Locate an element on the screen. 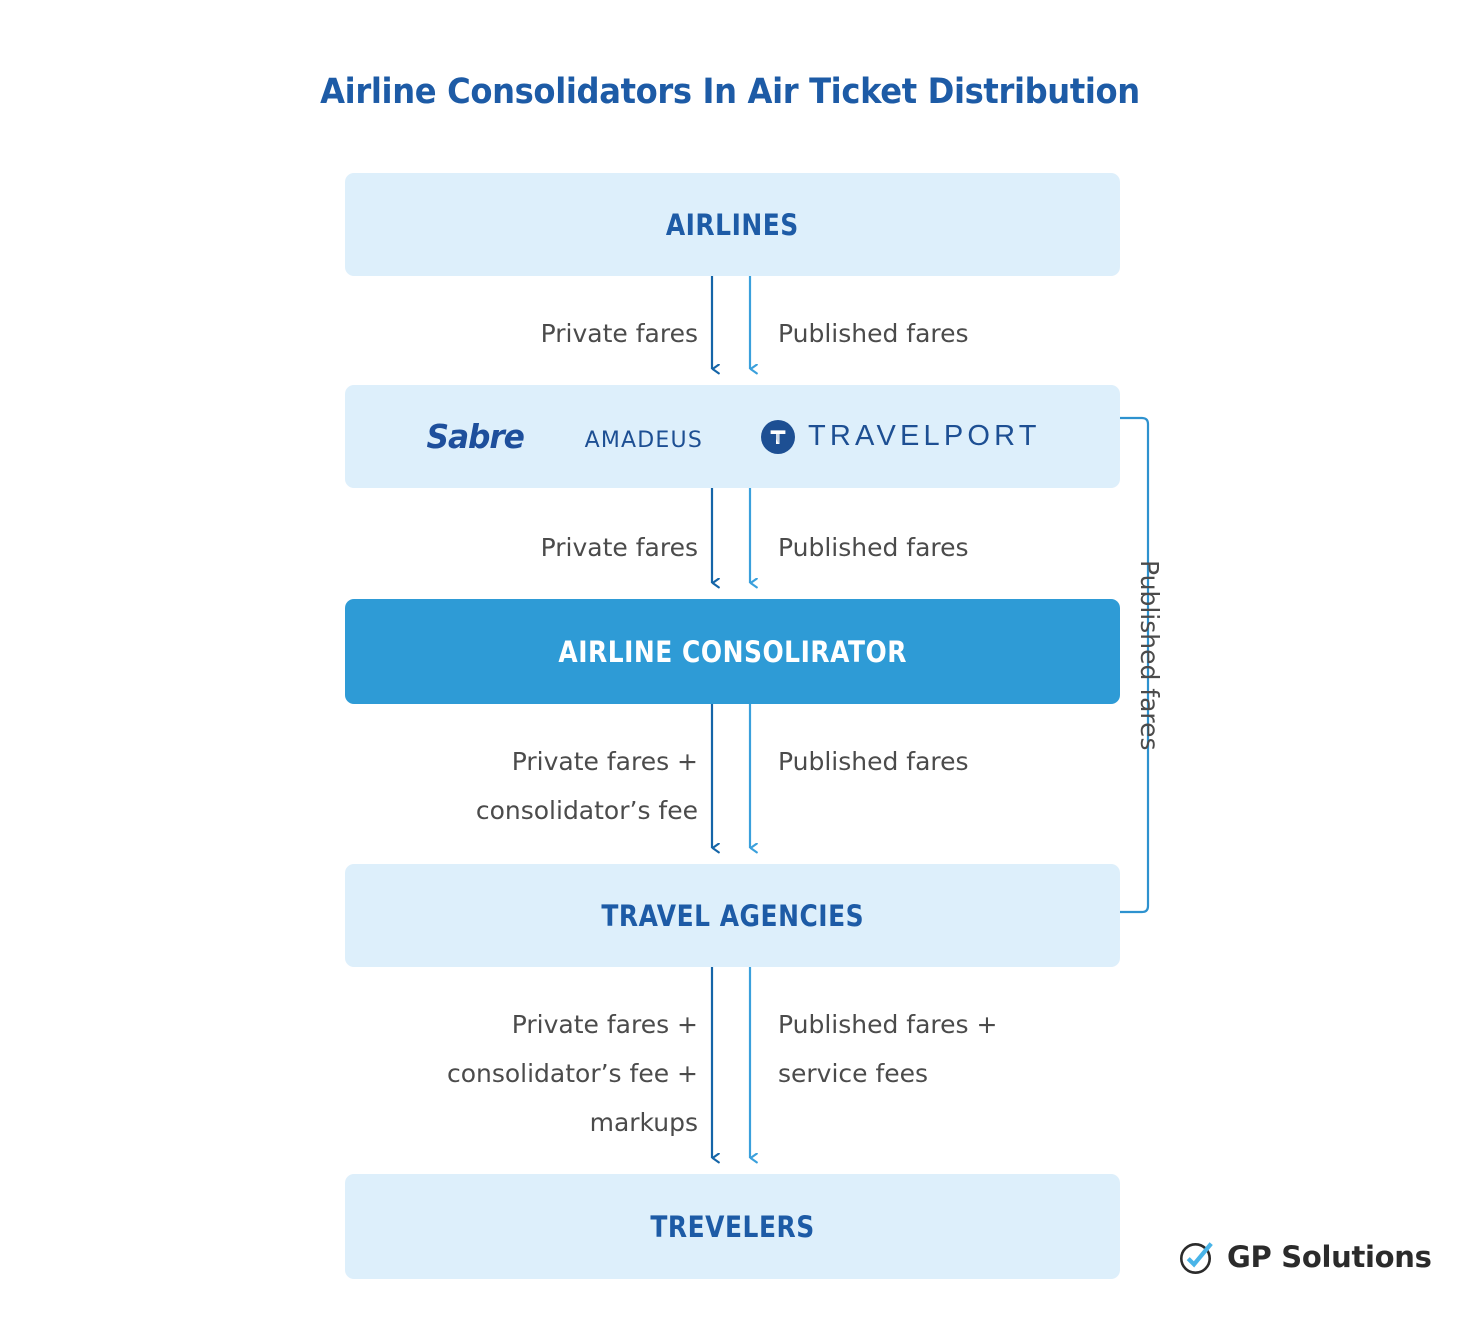 This screenshot has width=1460, height=1338. node-travelers: TREVELERS is located at coordinates (732, 1226).